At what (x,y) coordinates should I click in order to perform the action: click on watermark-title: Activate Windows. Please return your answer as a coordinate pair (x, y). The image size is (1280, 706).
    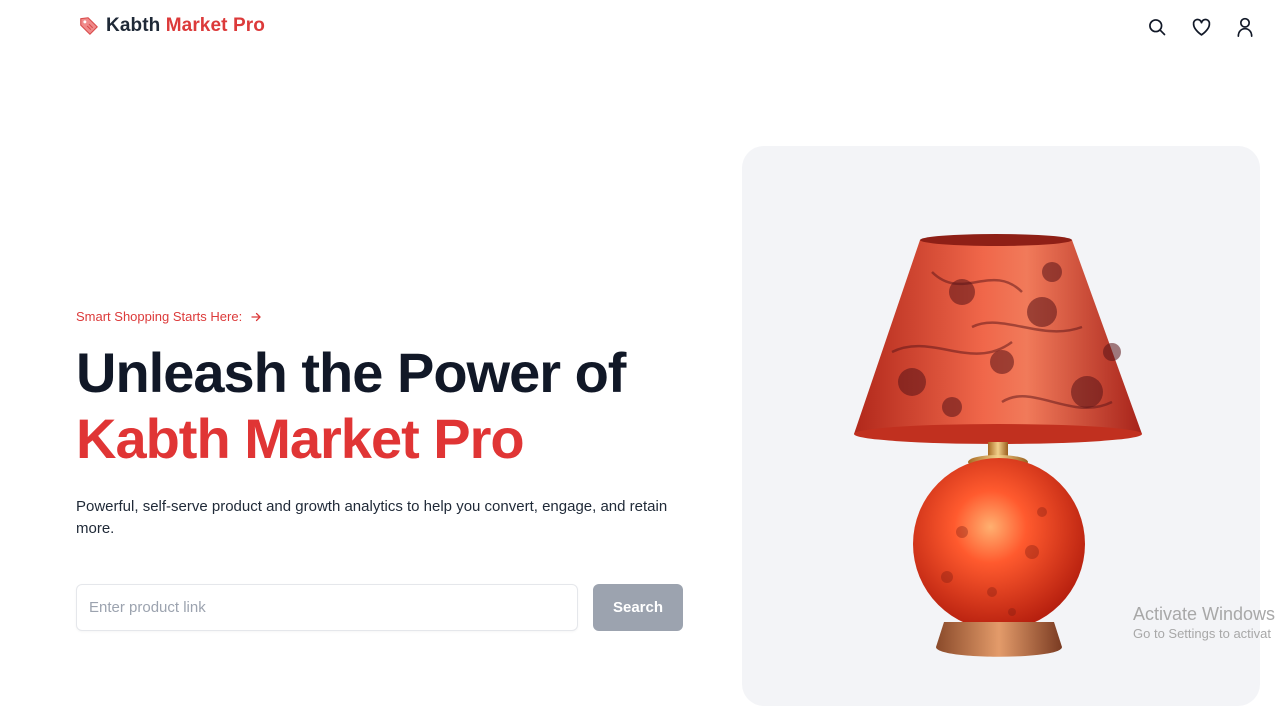
    Looking at the image, I should click on (1204, 614).